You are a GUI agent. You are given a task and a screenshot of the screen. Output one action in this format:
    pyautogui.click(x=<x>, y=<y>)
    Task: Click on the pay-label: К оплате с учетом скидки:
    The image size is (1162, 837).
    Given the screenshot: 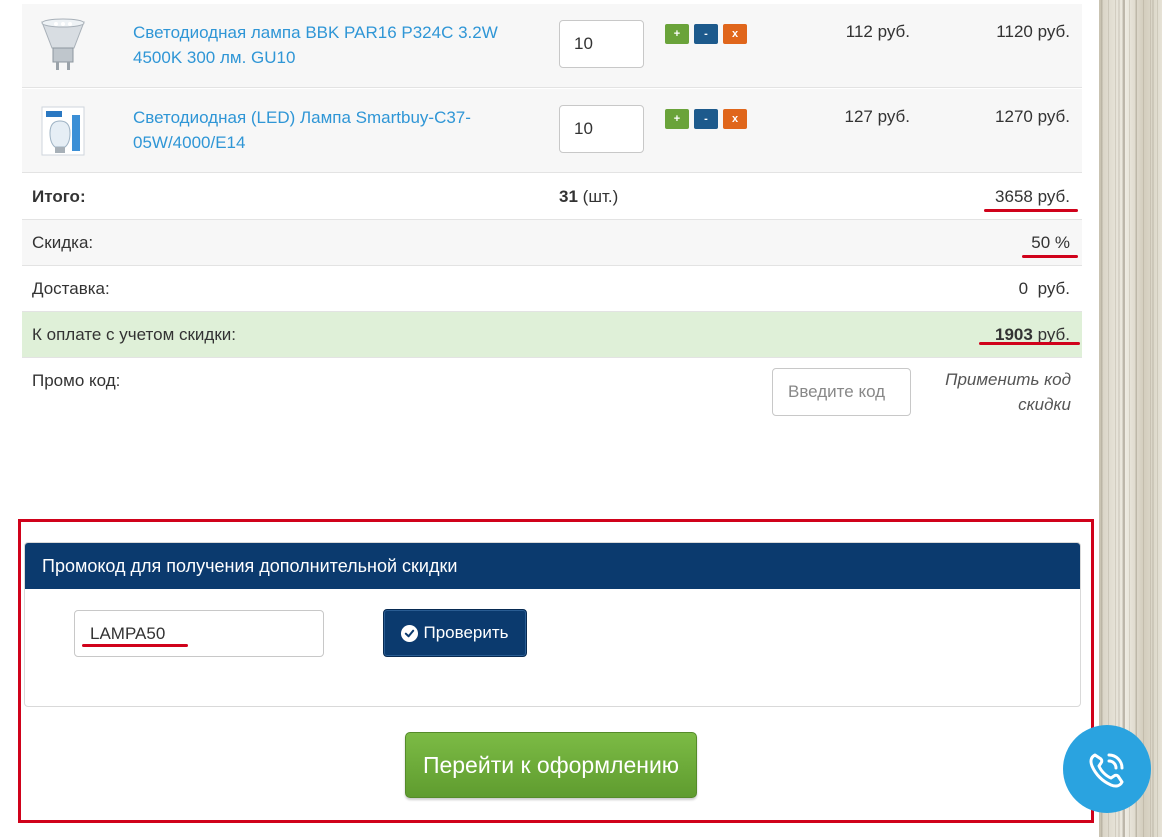 What is the action you would take?
    pyautogui.click(x=134, y=334)
    